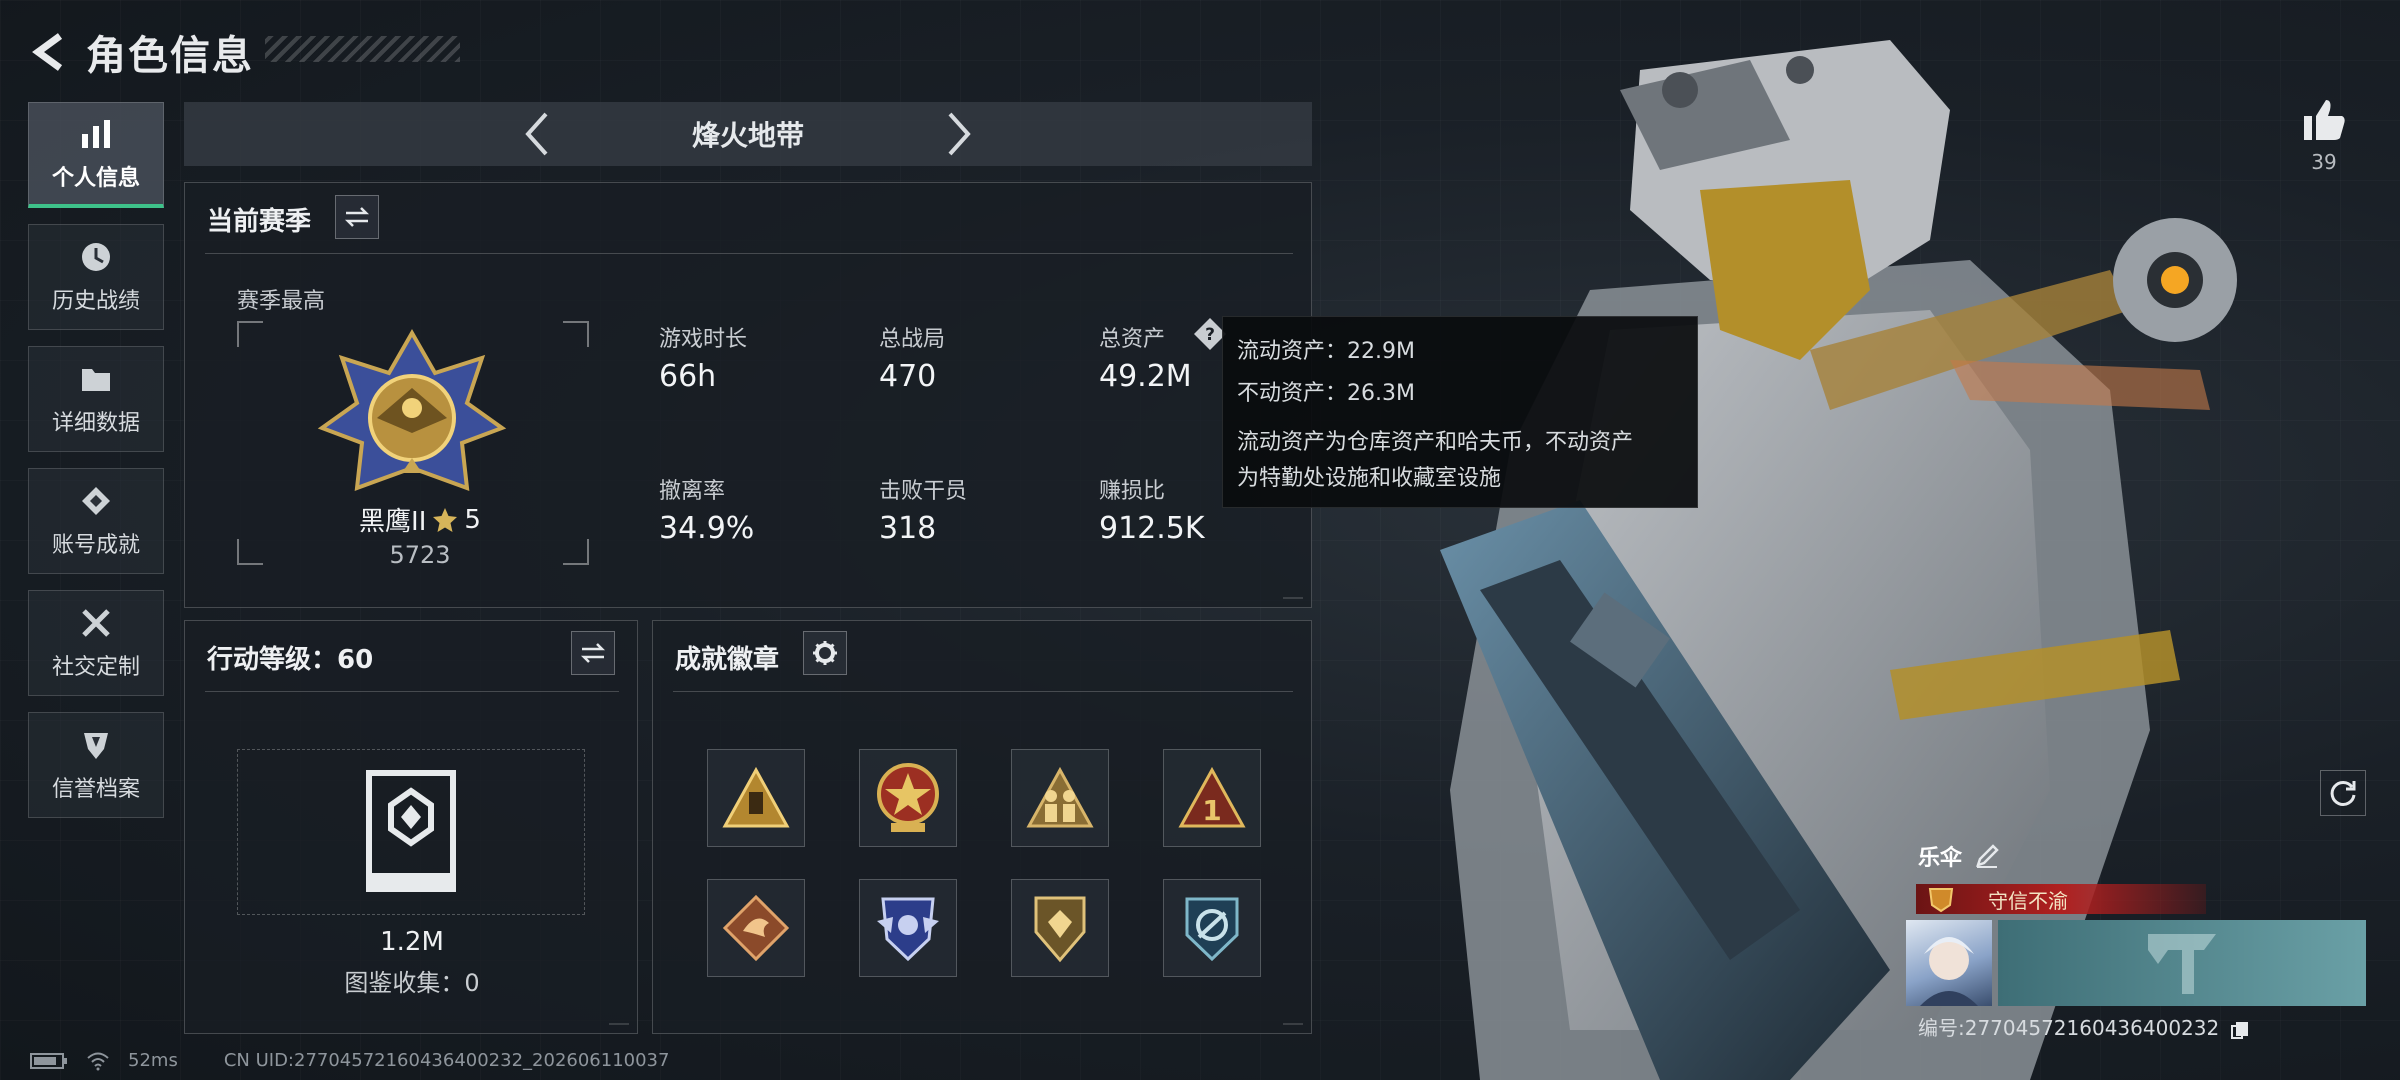  I want to click on player-avatar, so click(1949, 963).